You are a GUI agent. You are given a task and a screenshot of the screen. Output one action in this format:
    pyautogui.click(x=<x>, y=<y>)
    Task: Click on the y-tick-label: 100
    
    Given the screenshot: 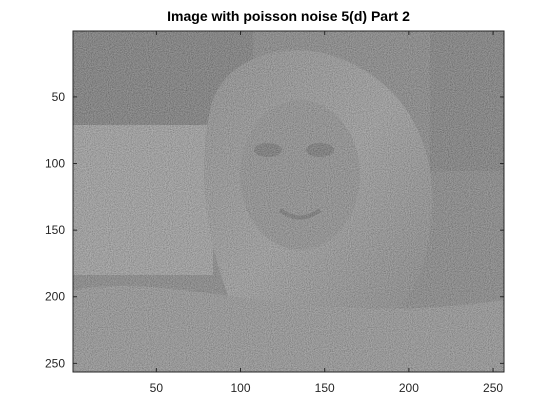 What is the action you would take?
    pyautogui.click(x=55, y=164)
    